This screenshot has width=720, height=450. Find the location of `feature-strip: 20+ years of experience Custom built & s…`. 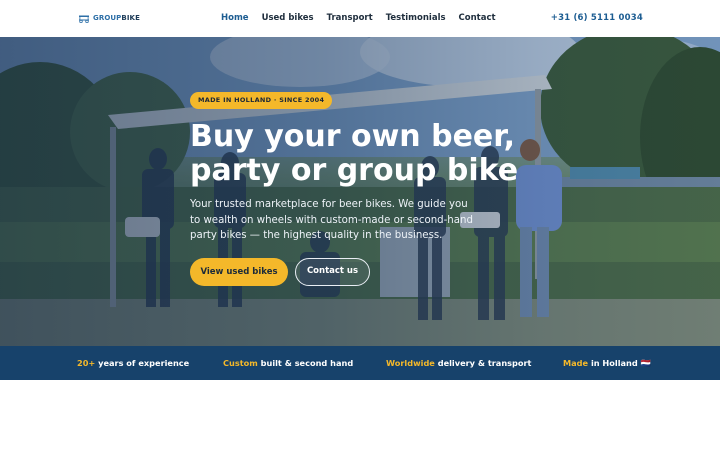

feature-strip: 20+ years of experience Custom built & s… is located at coordinates (360, 363).